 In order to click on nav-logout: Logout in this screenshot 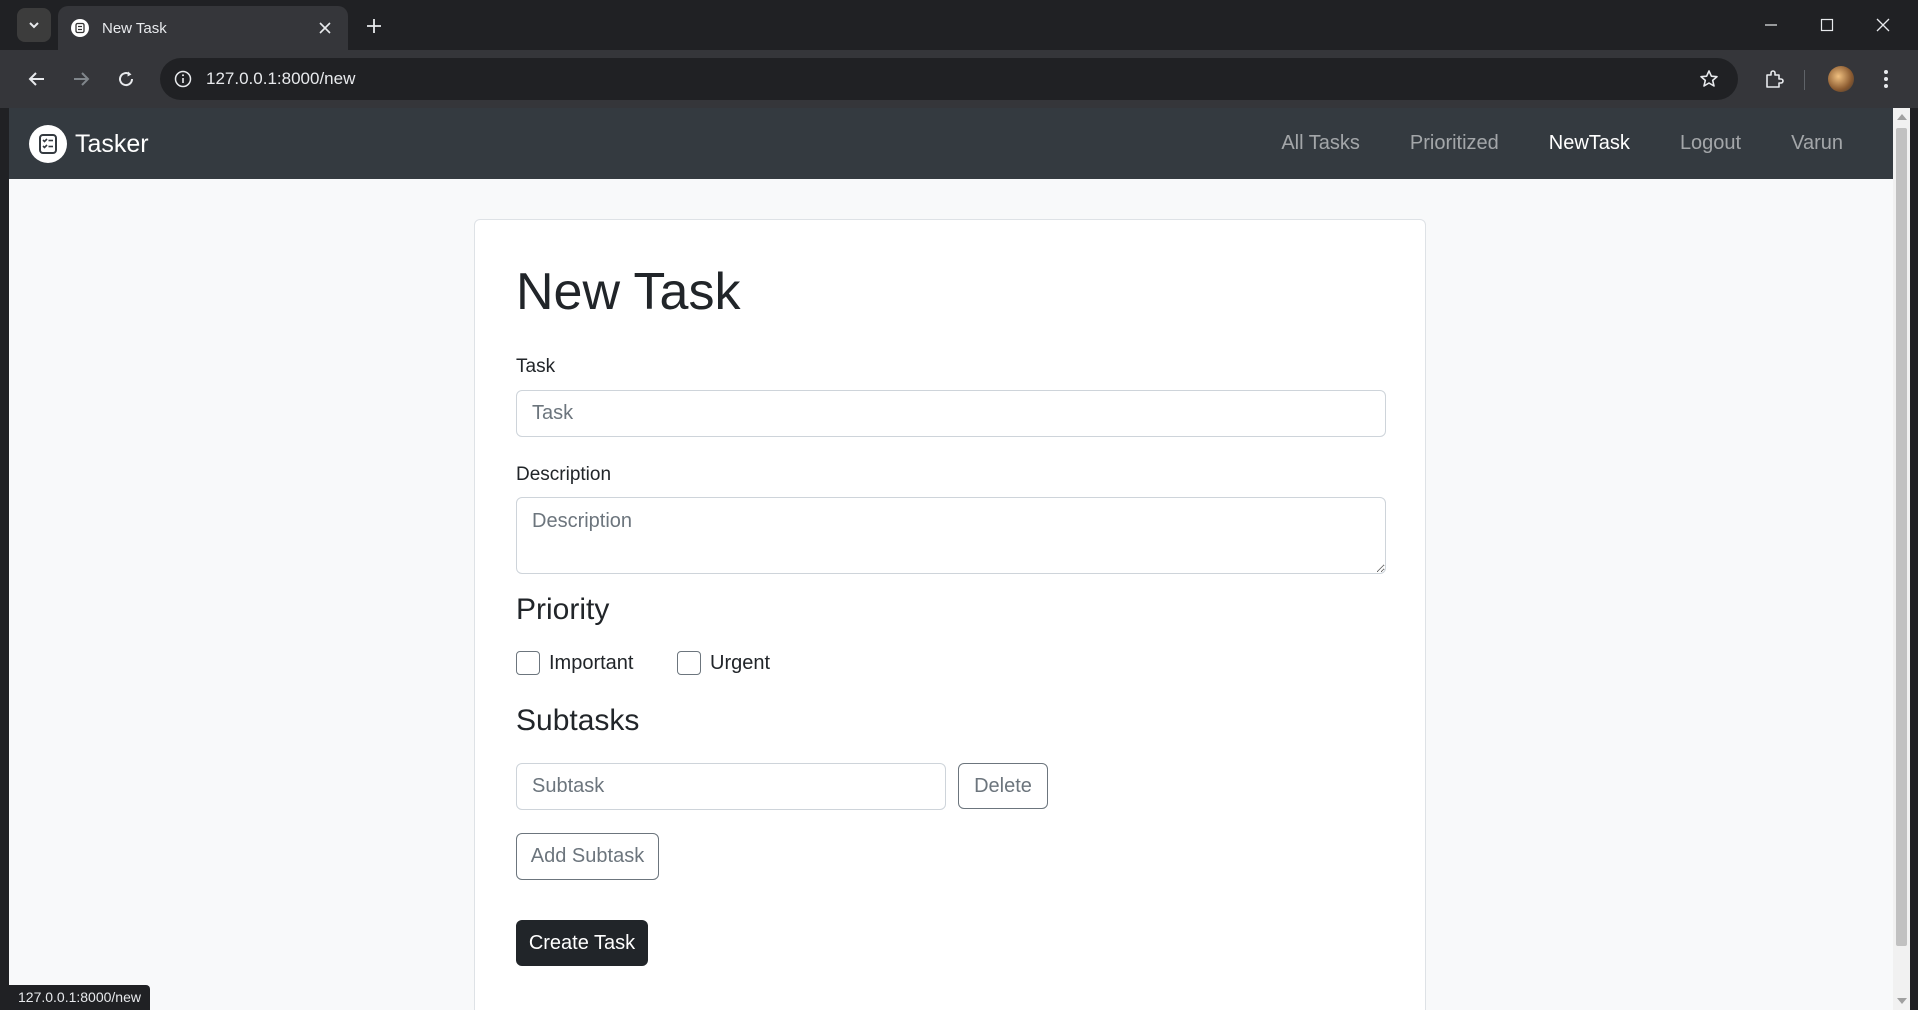, I will do `click(1710, 143)`.